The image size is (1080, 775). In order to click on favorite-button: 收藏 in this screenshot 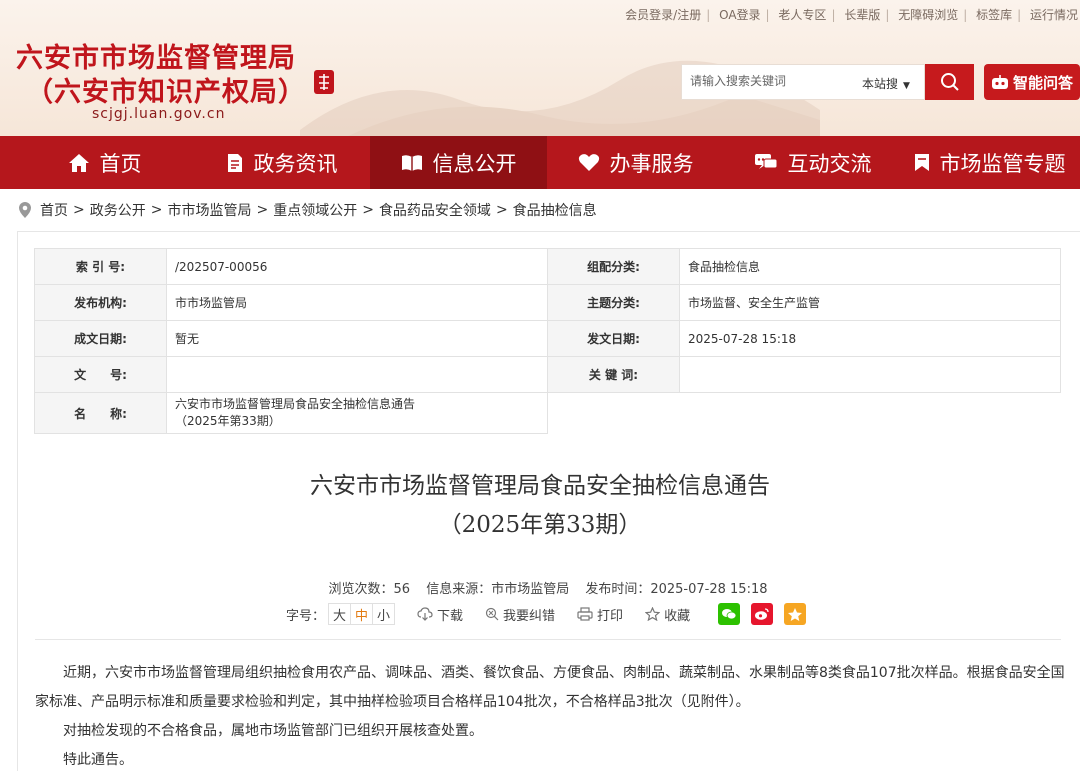, I will do `click(667, 614)`.